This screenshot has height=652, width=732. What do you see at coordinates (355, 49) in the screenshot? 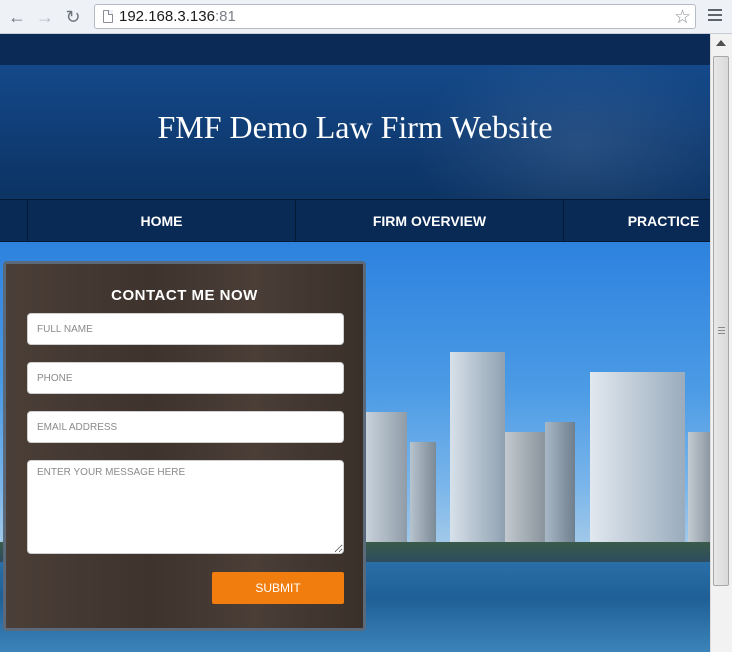
I see `top-strip` at bounding box center [355, 49].